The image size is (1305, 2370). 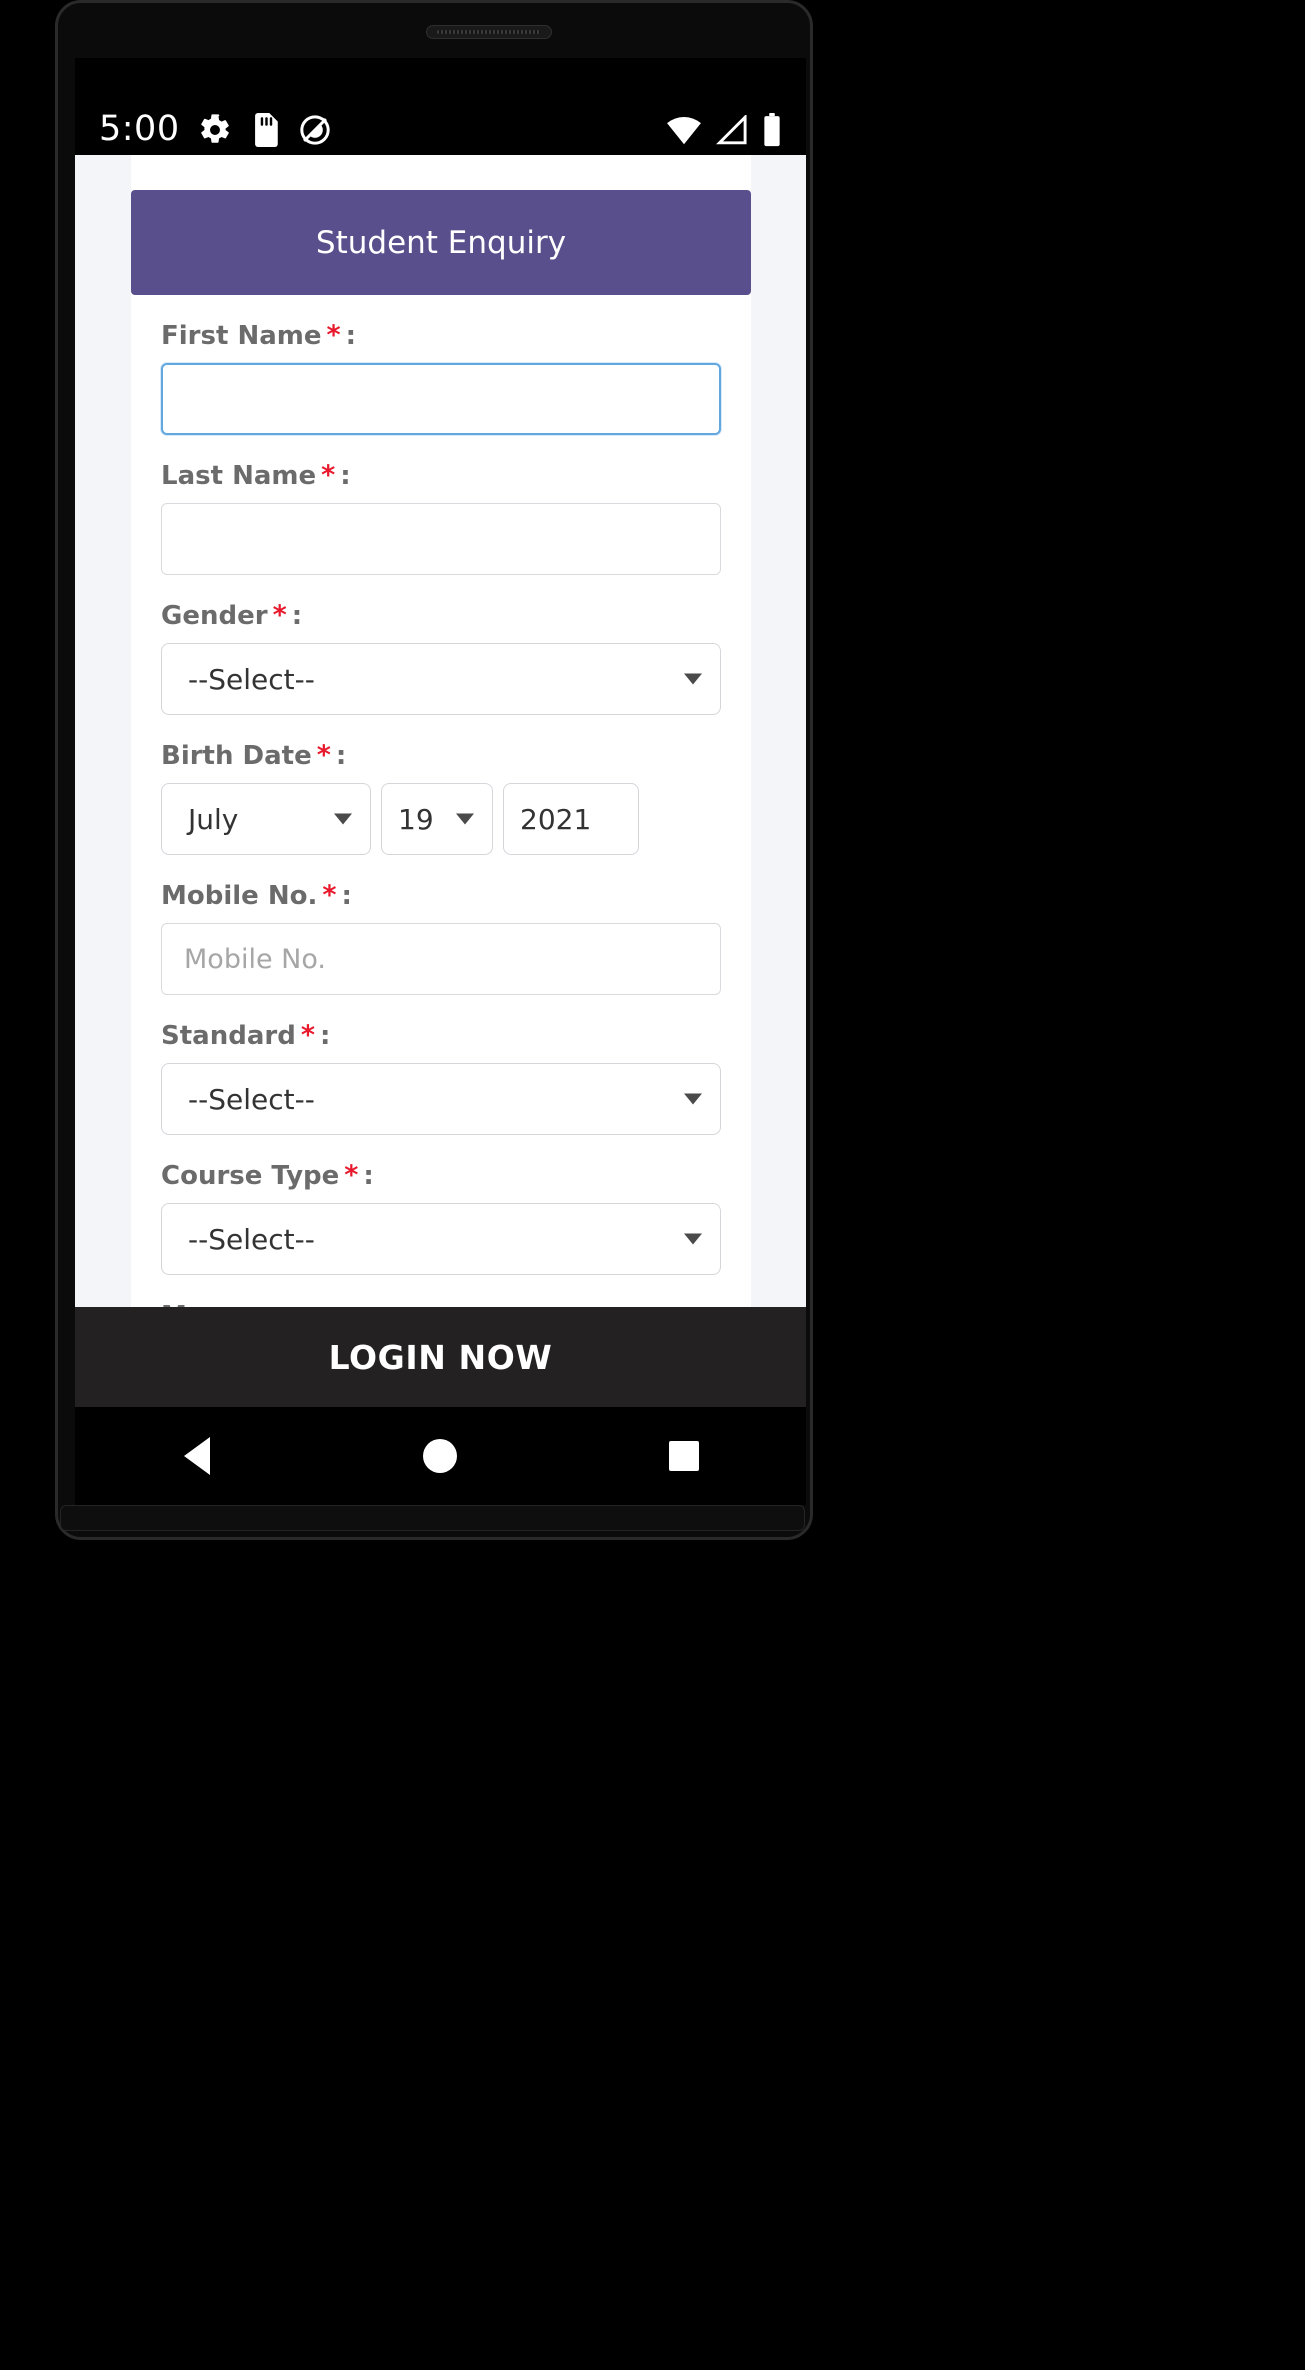 I want to click on standard-select: --Select--, so click(x=441, y=1099).